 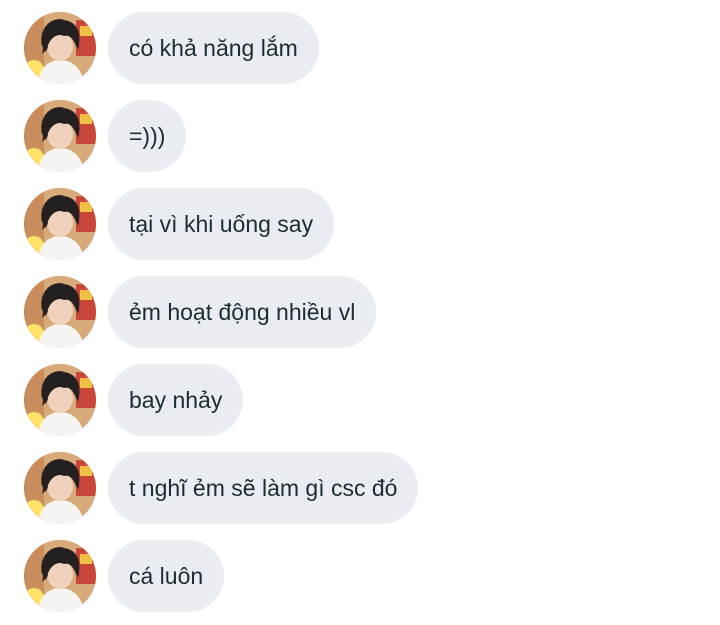 What do you see at coordinates (263, 488) in the screenshot?
I see `message-bubble: t nghĩ ẻm sẽ làm gì csc đó` at bounding box center [263, 488].